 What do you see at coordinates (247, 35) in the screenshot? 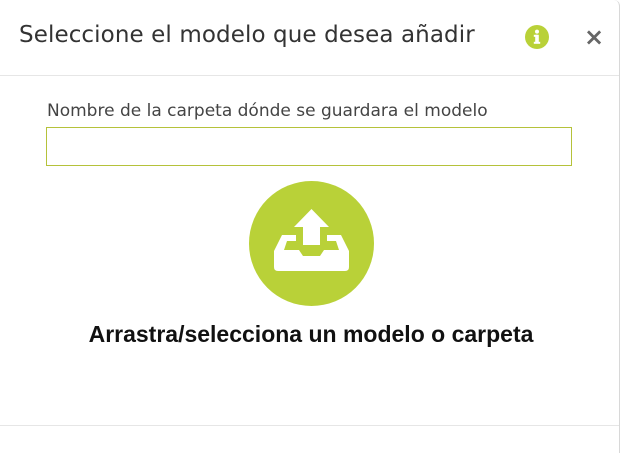
I see `modal-title: Seleccione el modelo que desea añadir` at bounding box center [247, 35].